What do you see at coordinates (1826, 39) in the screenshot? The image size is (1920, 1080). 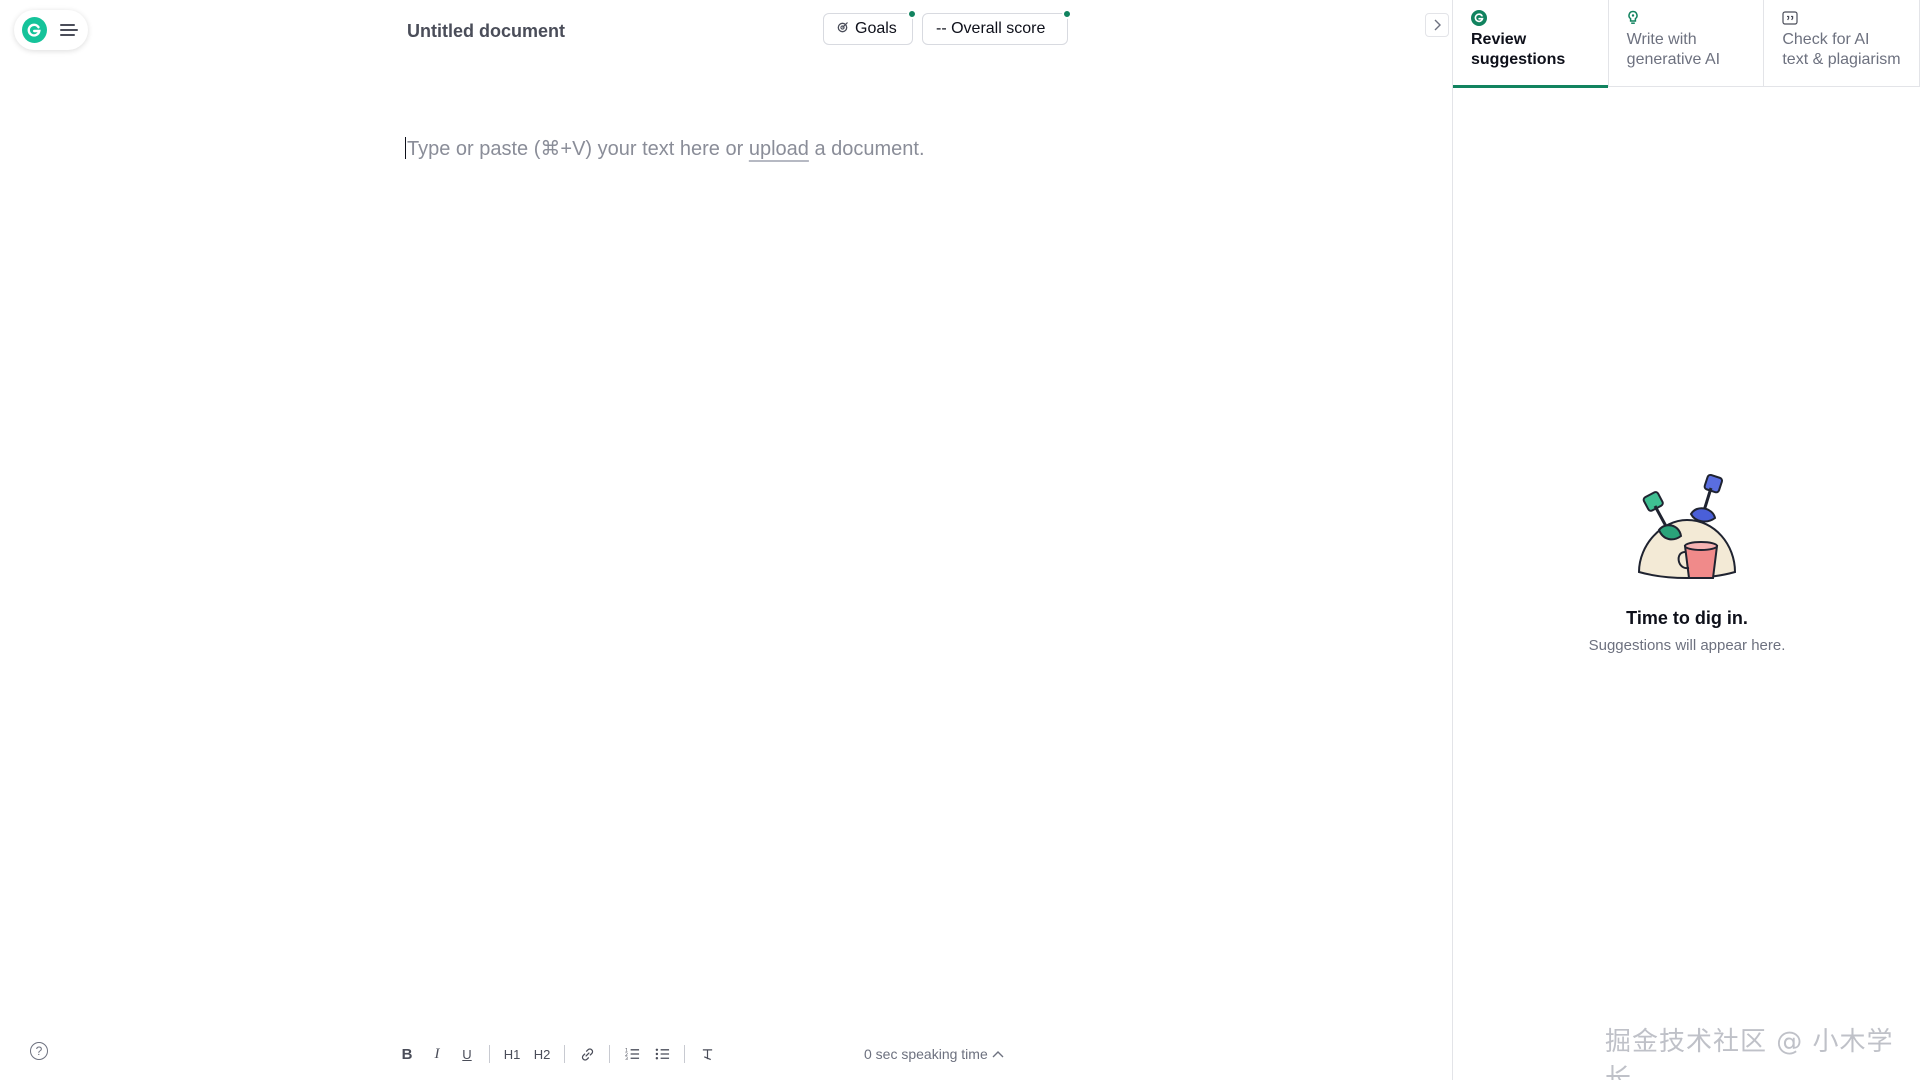 I see `tab-check-label-1: Check for AI` at bounding box center [1826, 39].